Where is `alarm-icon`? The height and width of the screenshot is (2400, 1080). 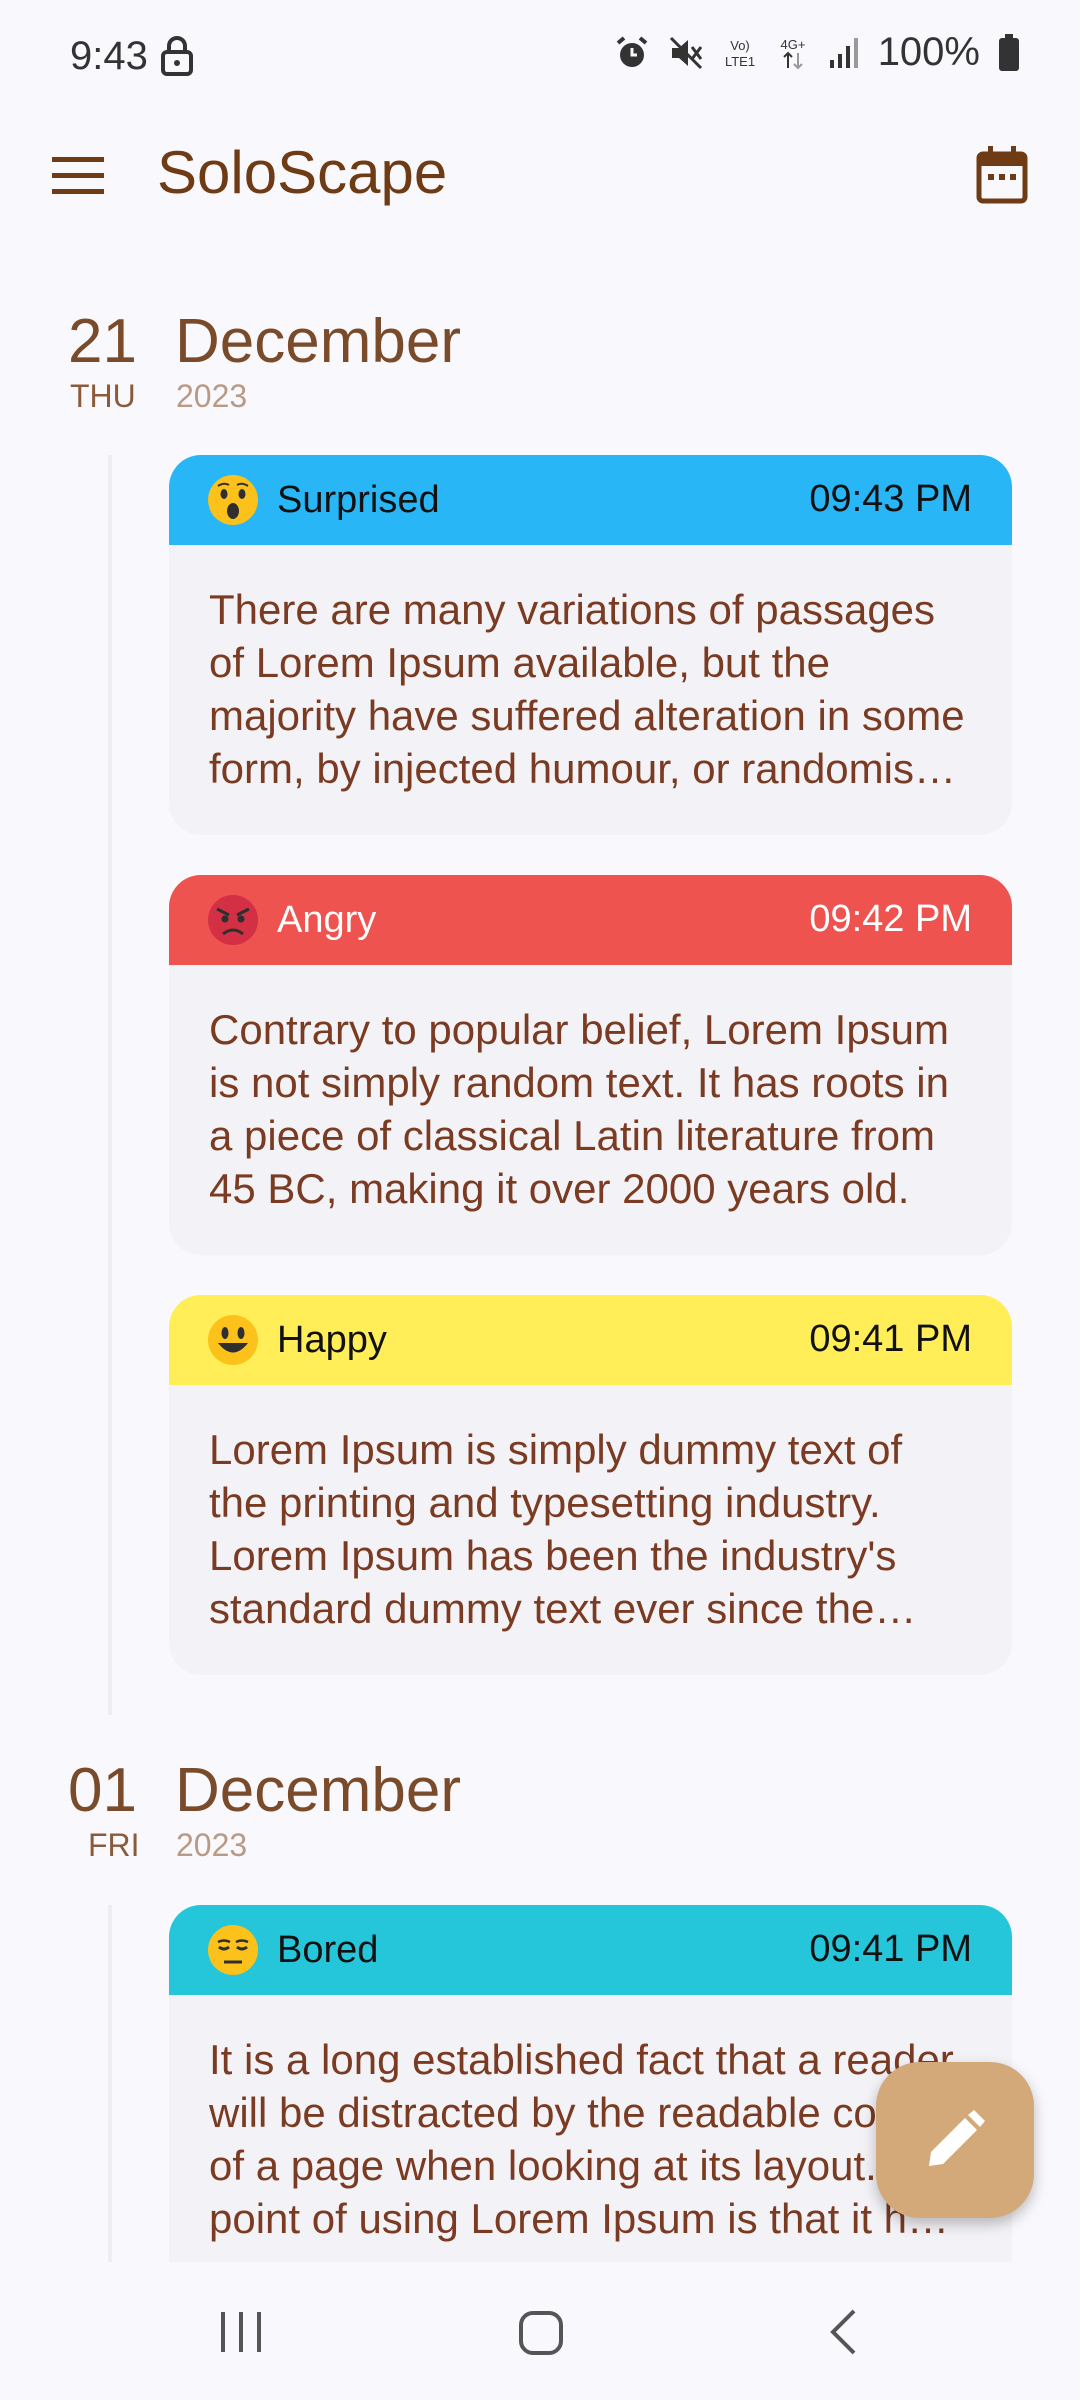 alarm-icon is located at coordinates (631, 51).